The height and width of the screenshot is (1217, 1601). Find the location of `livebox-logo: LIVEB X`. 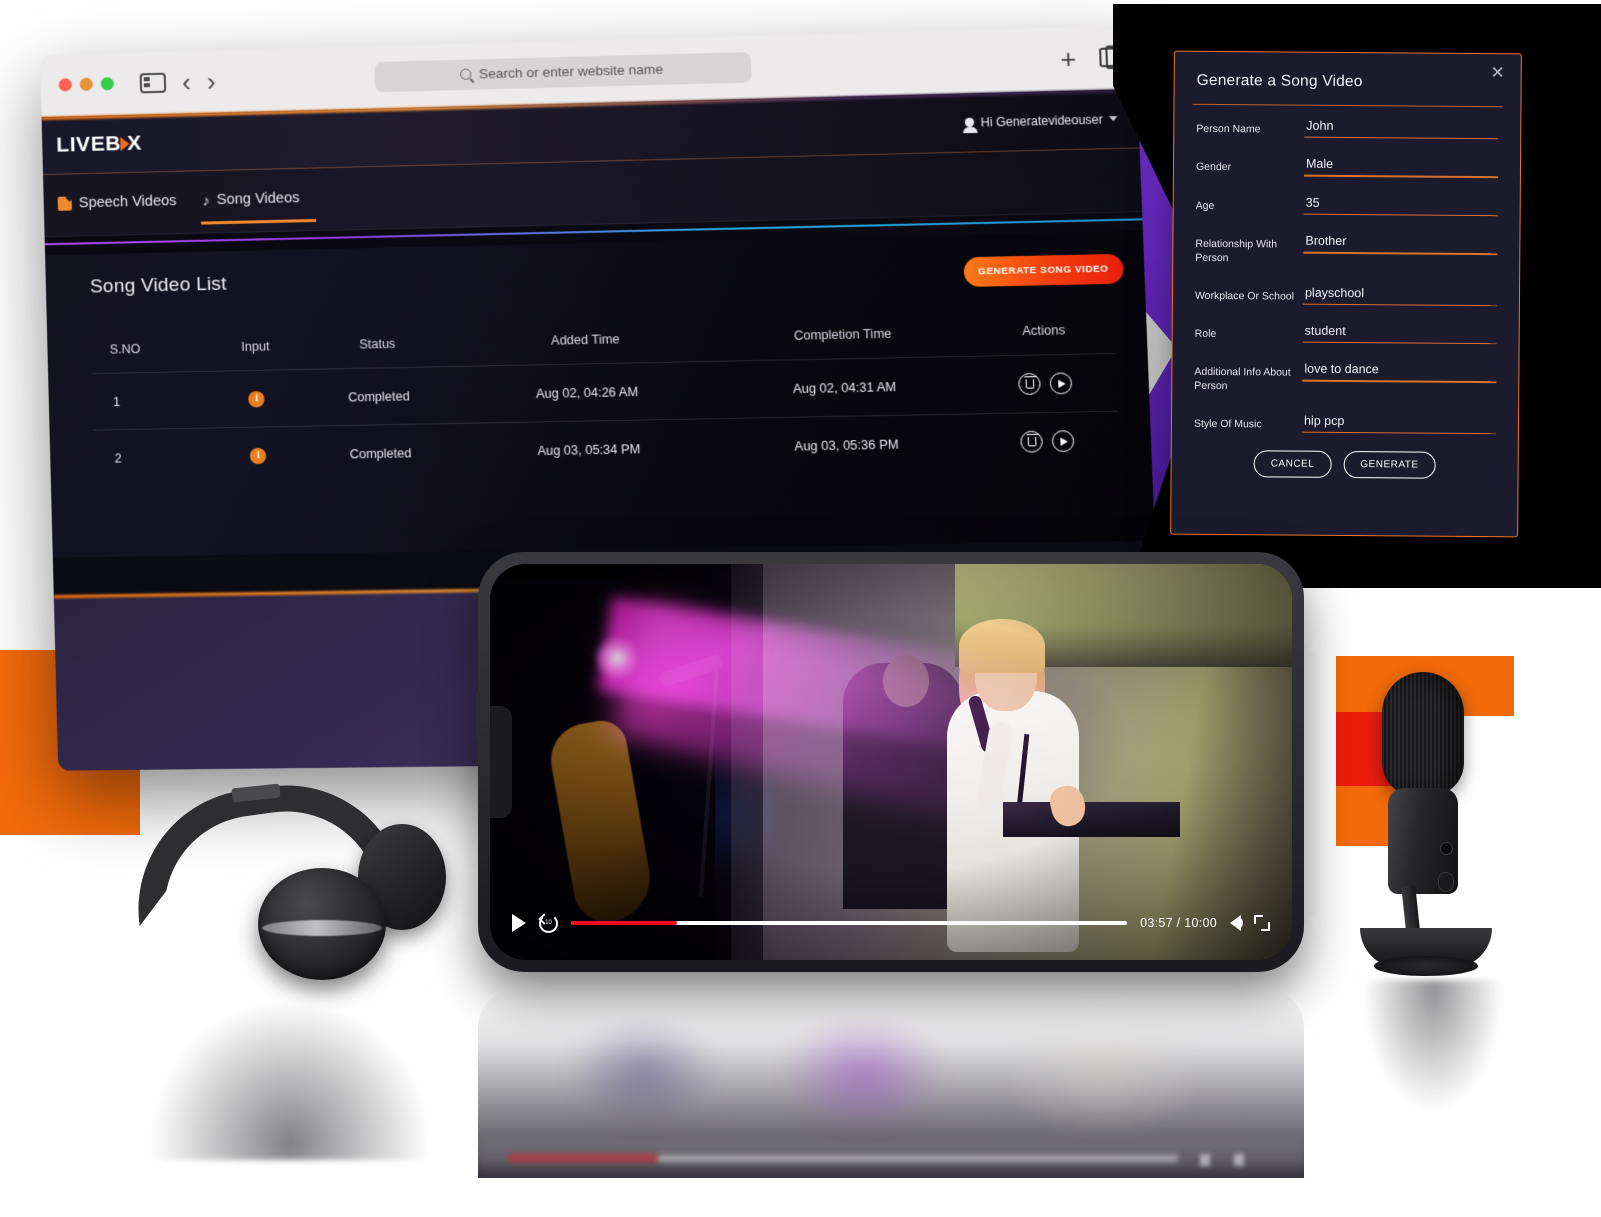

livebox-logo: LIVEB X is located at coordinates (99, 144).